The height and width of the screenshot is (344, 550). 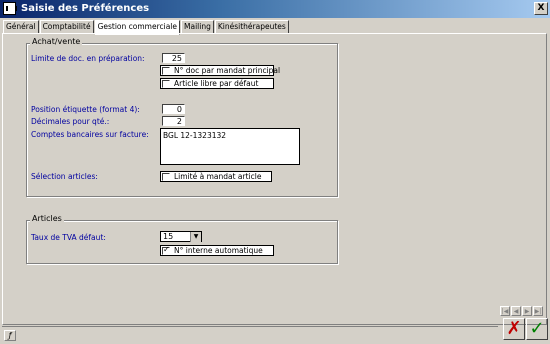 What do you see at coordinates (181, 236) in the screenshot?
I see `tva-select: 15 ▼` at bounding box center [181, 236].